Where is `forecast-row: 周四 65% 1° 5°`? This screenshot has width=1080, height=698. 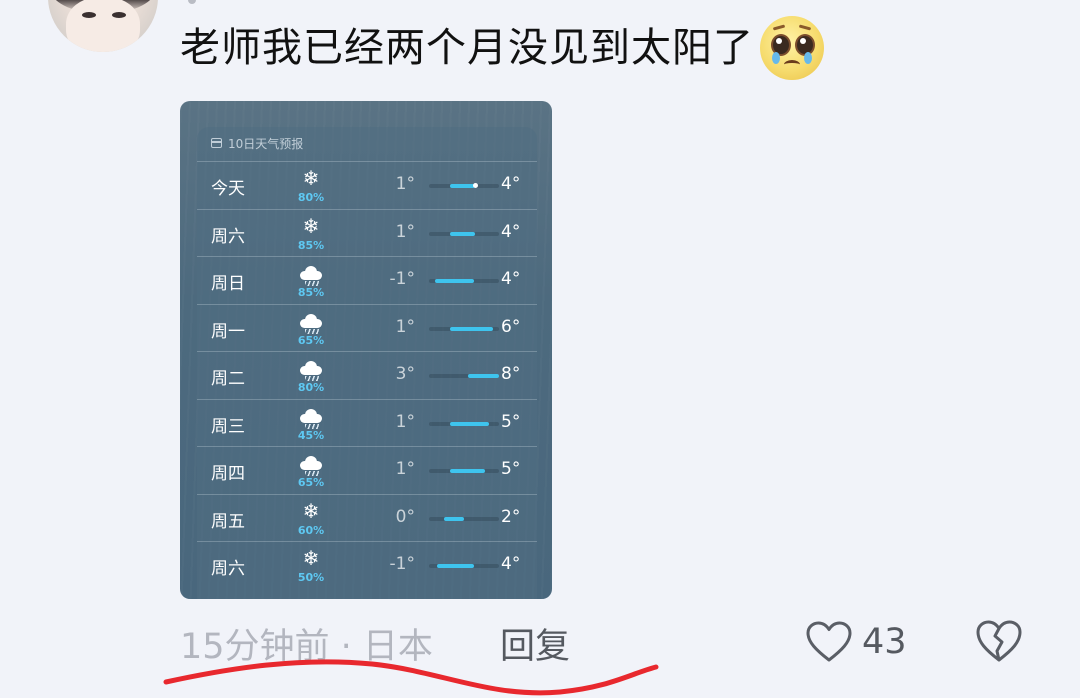
forecast-row: 周四 65% 1° 5° is located at coordinates (367, 470).